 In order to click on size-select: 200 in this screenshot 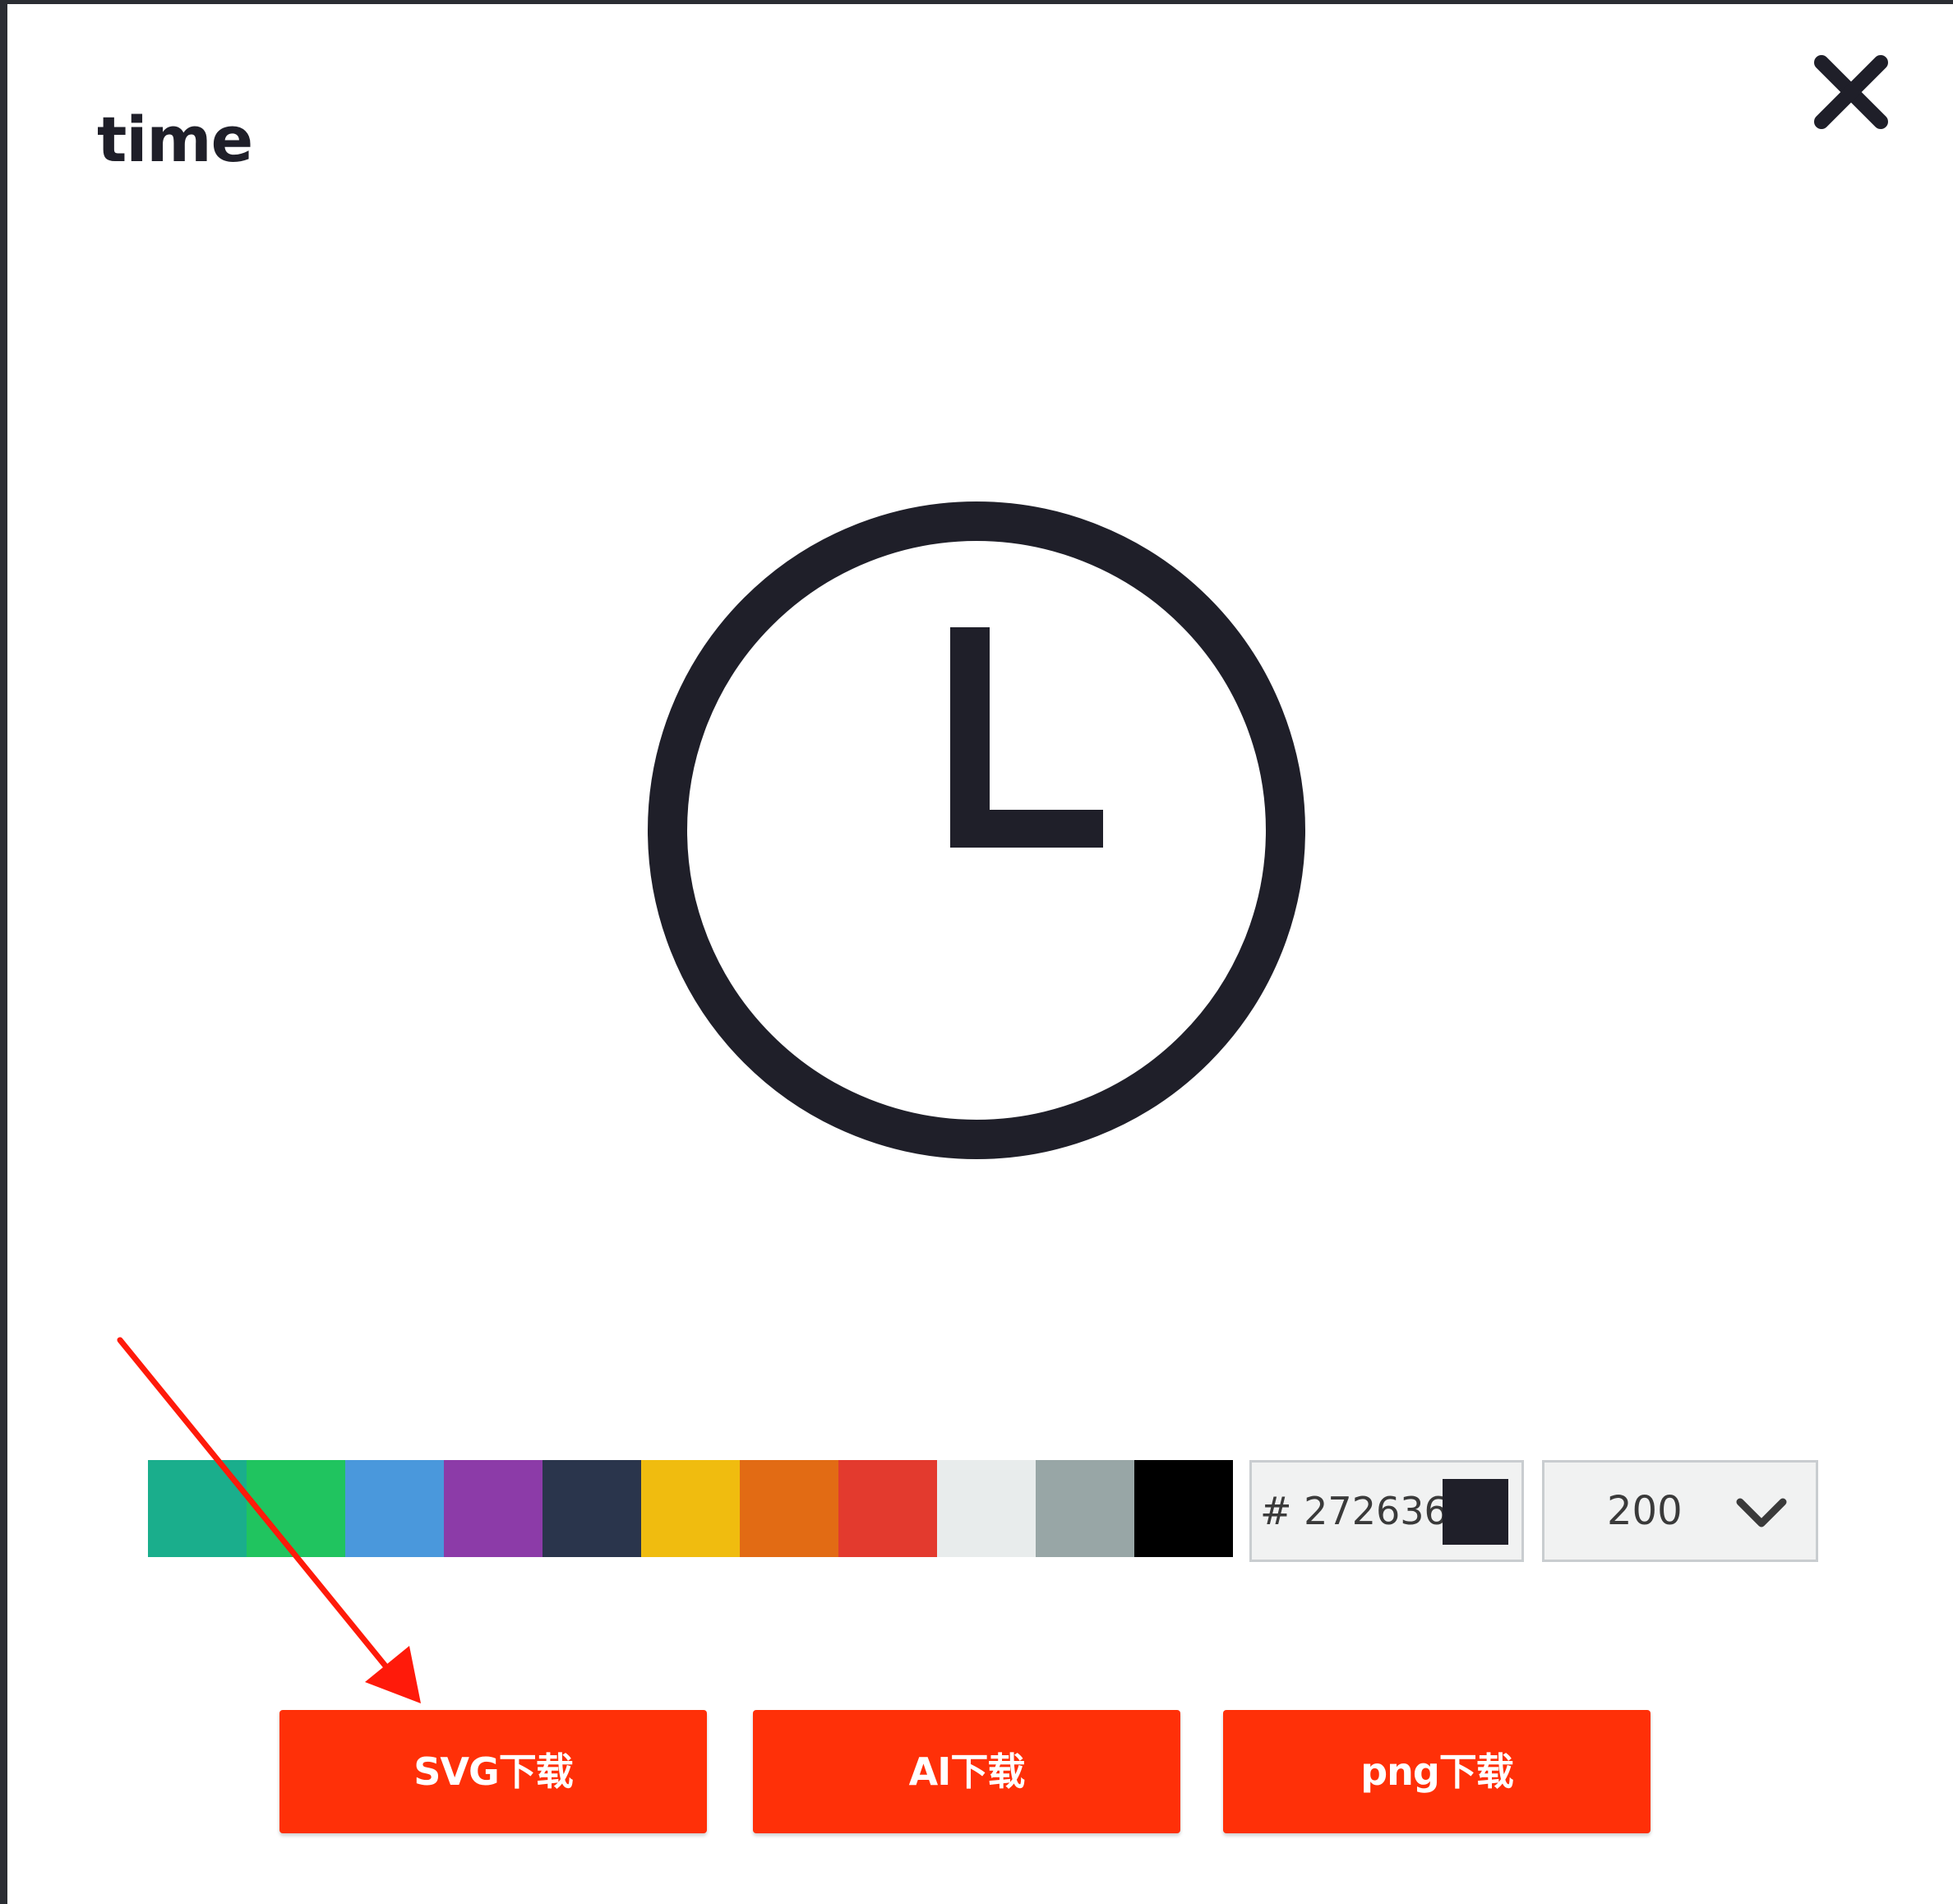, I will do `click(1680, 1511)`.